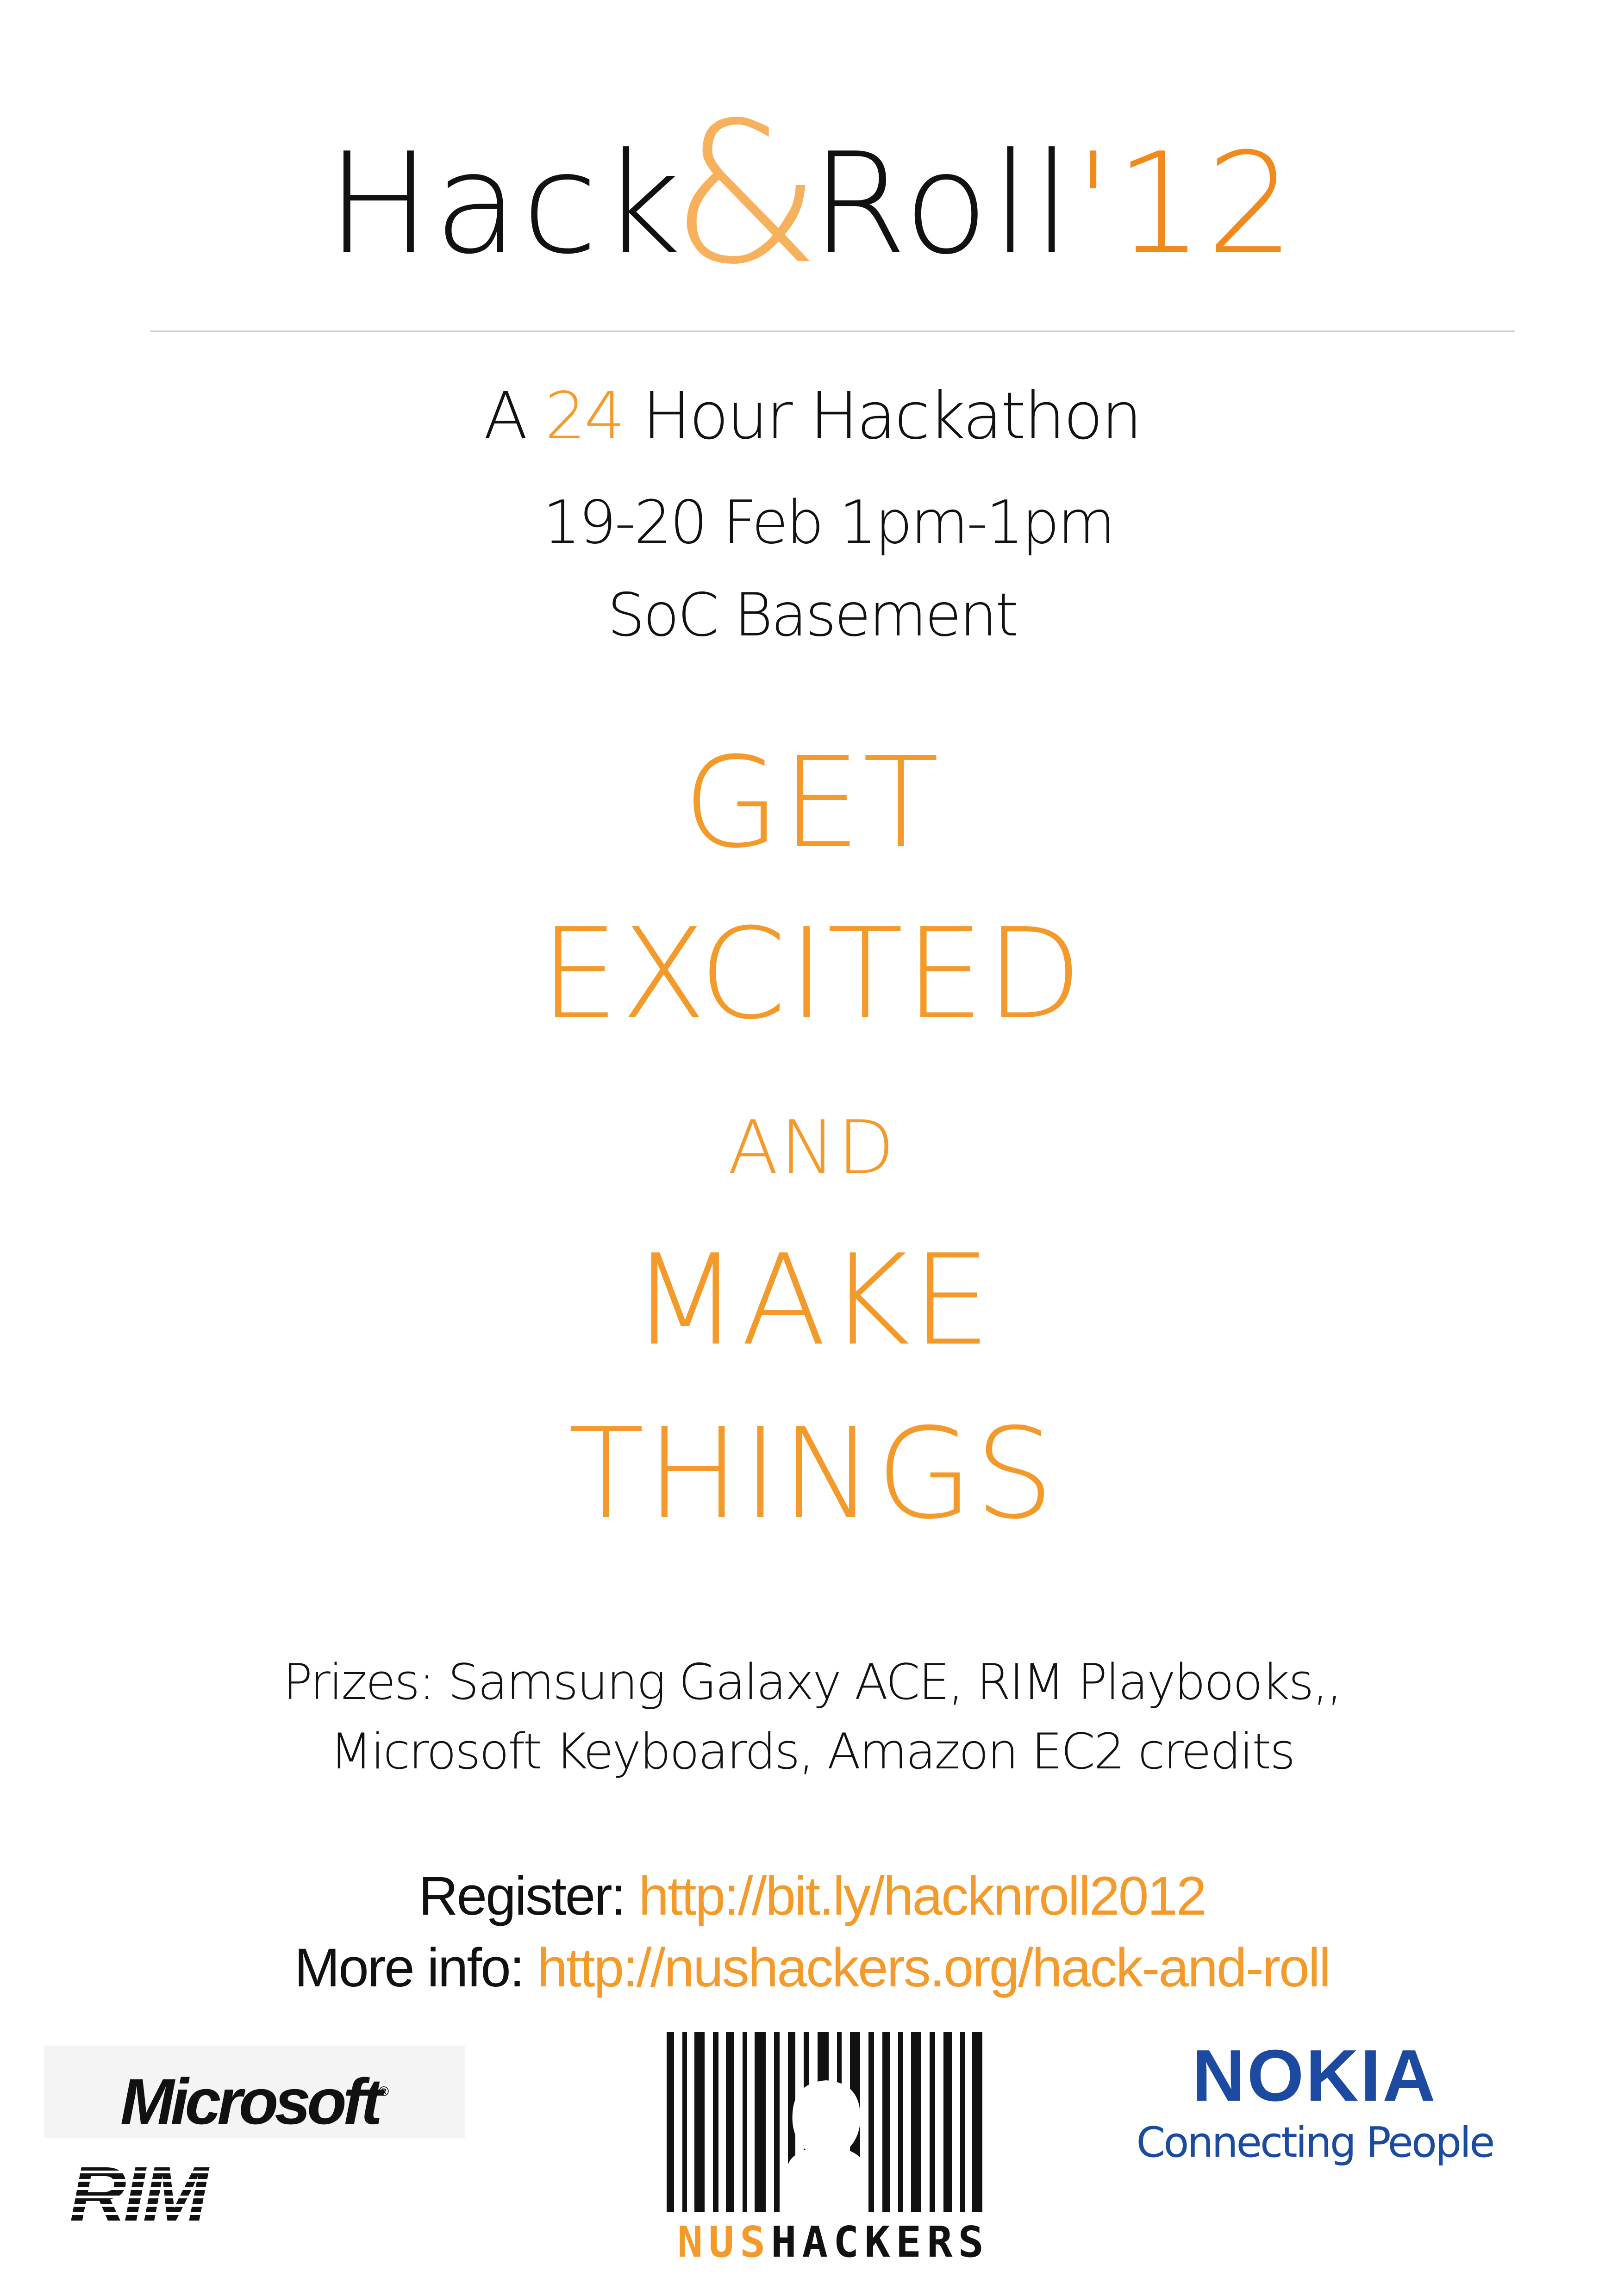 Image resolution: width=1624 pixels, height=2296 pixels. What do you see at coordinates (383, 2091) in the screenshot?
I see `microsoft-registered-mark: ®` at bounding box center [383, 2091].